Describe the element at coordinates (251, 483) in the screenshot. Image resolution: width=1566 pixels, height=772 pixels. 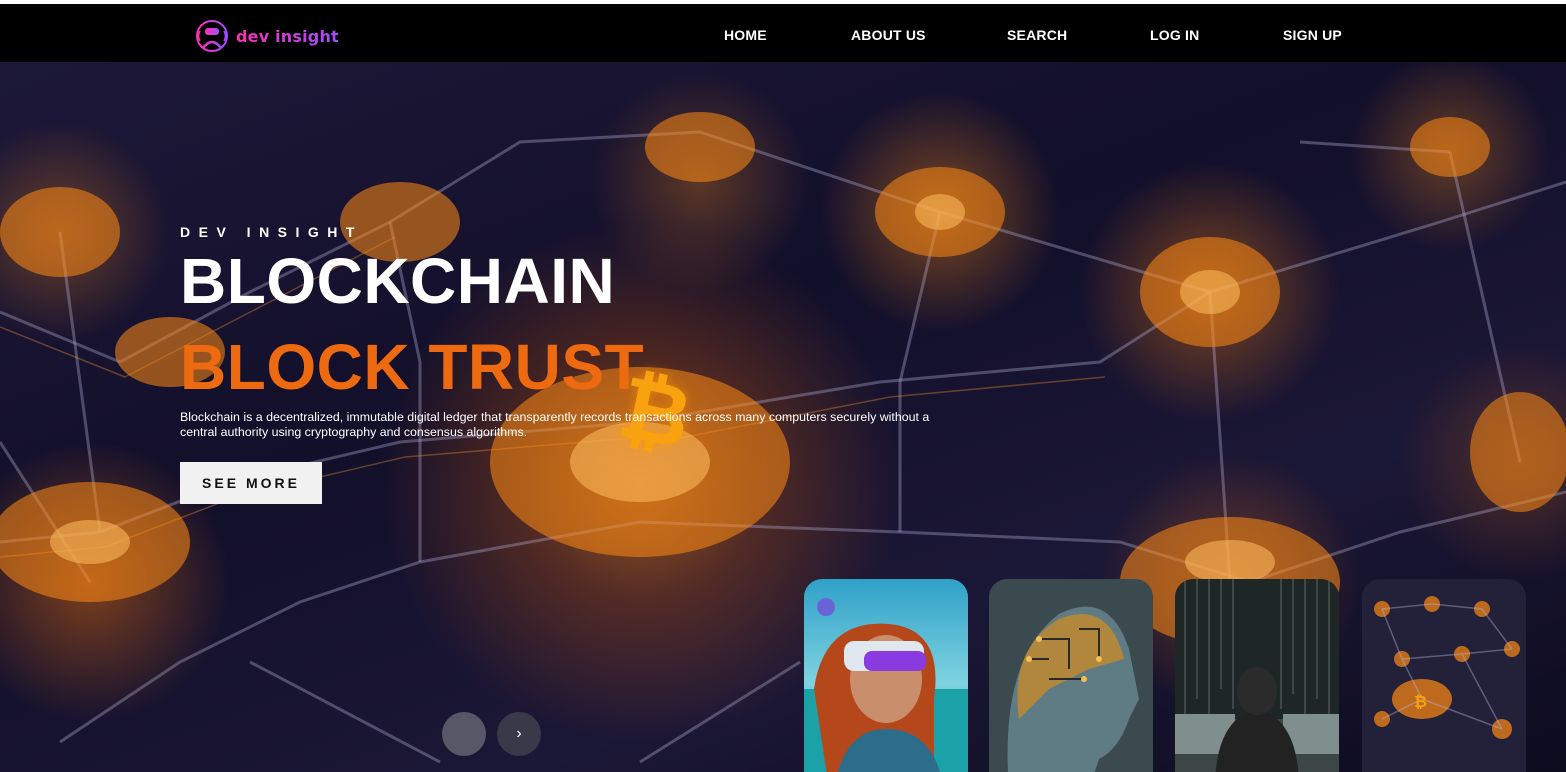
I see `see-more-button: SEE MORE` at that location.